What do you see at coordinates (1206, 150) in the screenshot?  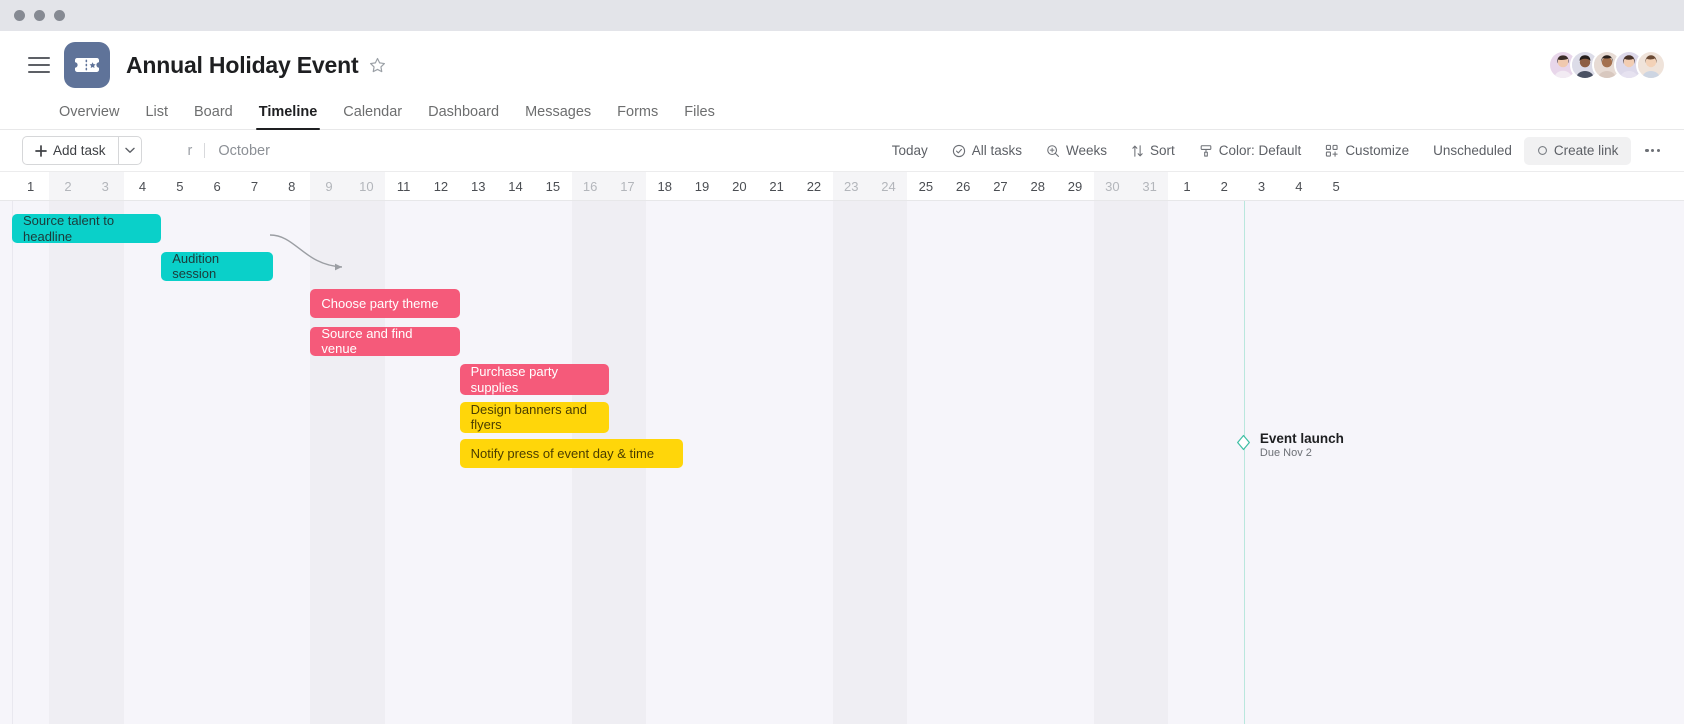 I see `paint-icon` at bounding box center [1206, 150].